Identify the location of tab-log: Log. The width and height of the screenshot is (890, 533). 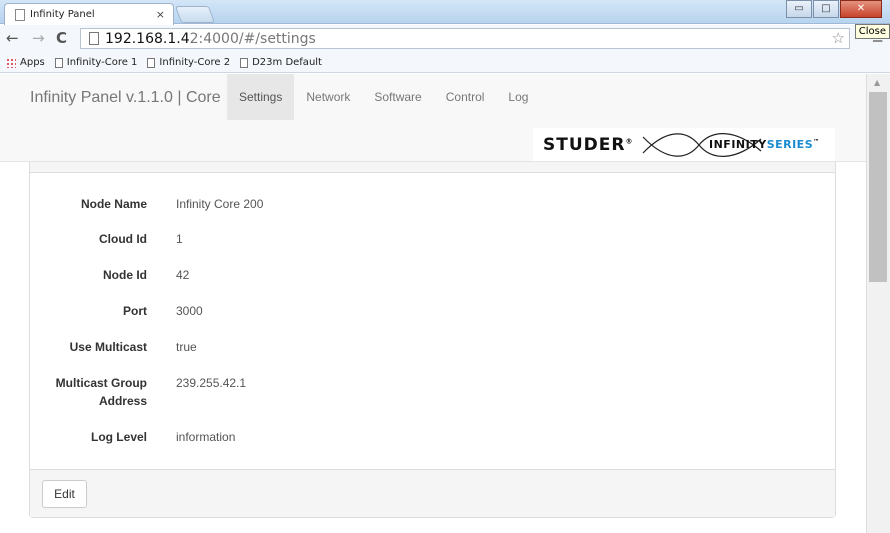
(518, 97).